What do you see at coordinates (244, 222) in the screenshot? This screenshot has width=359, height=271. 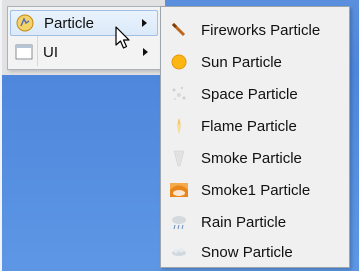 I see `submenu-item-label: Rain Particle` at bounding box center [244, 222].